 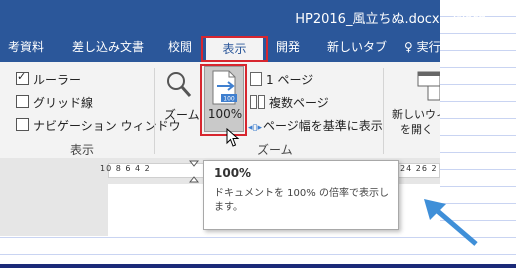 I want to click on ribbon-tab-bar: 考資料 差し込み文書 校閲 表示 開発 新しいタブ ♀ 実行, so click(x=220, y=47).